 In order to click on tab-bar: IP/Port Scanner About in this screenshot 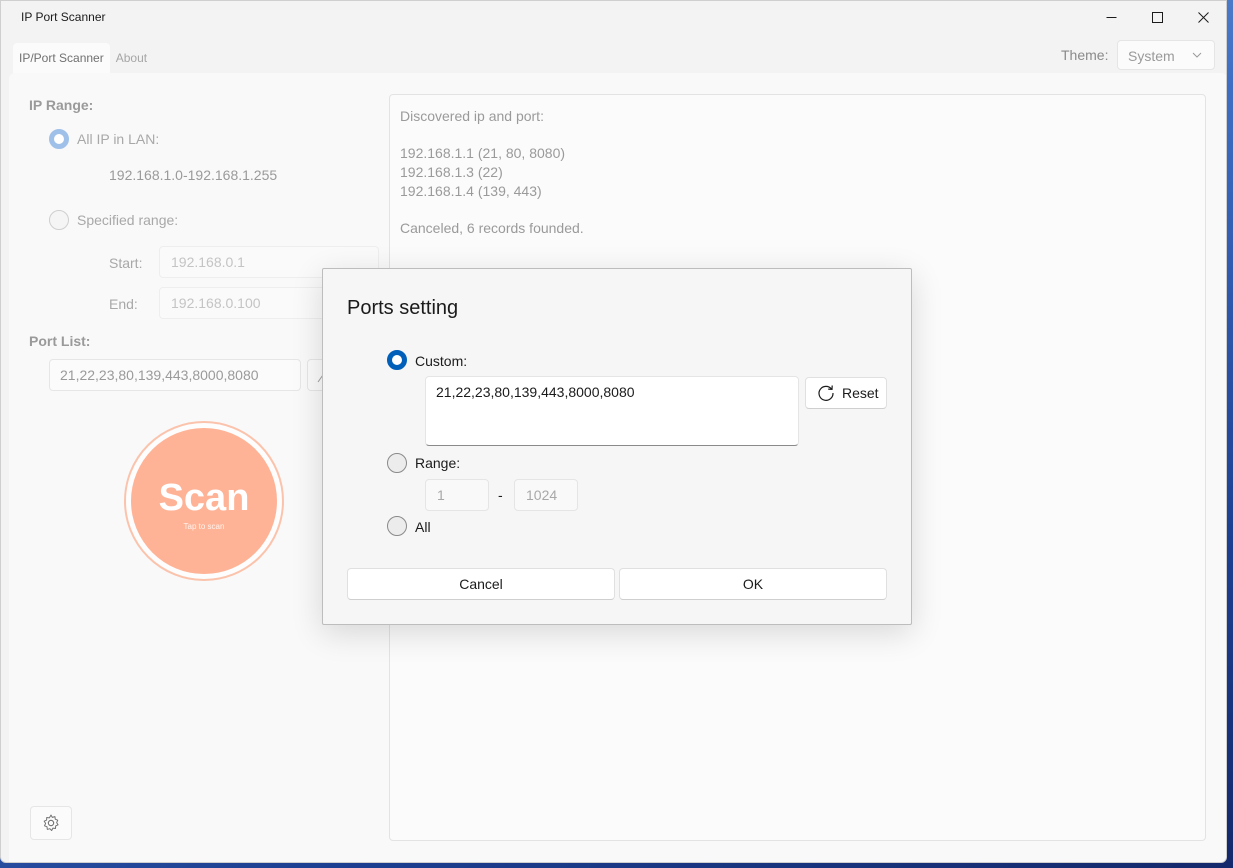, I will do `click(83, 58)`.